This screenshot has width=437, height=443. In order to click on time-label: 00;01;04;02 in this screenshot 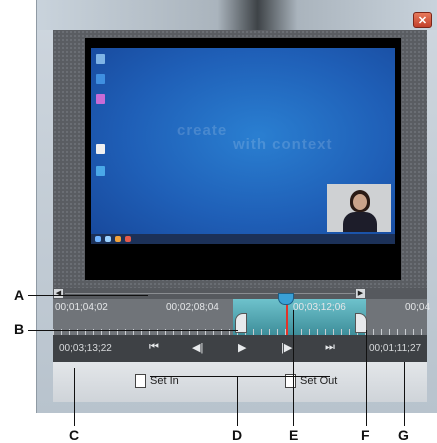, I will do `click(81, 307)`.